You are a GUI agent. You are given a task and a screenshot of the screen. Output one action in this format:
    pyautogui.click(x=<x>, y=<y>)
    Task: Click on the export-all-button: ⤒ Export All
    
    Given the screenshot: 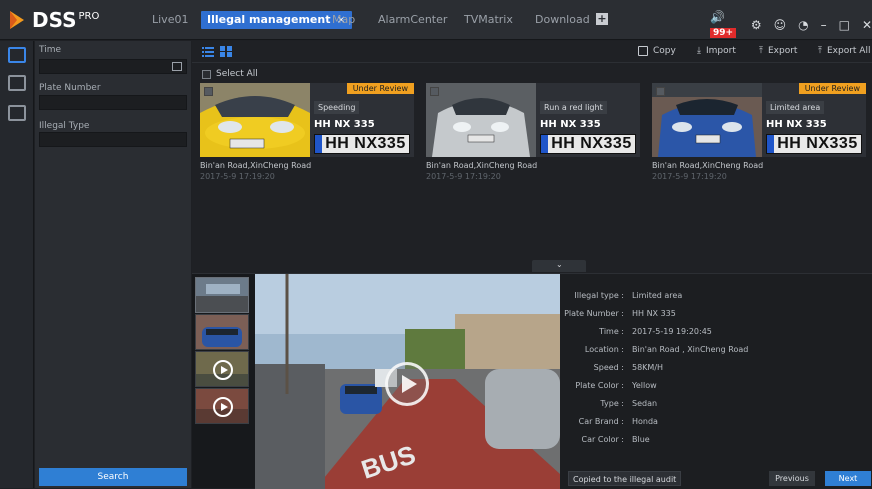 What is the action you would take?
    pyautogui.click(x=844, y=51)
    